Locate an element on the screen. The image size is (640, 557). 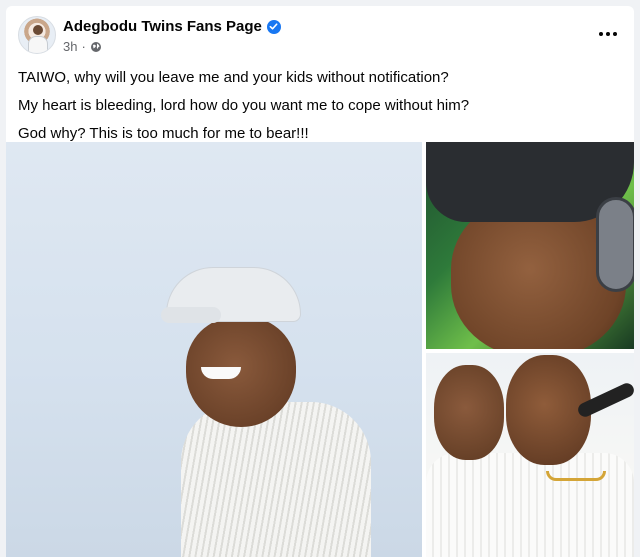
photo-shape-shirt is located at coordinates (276, 479).